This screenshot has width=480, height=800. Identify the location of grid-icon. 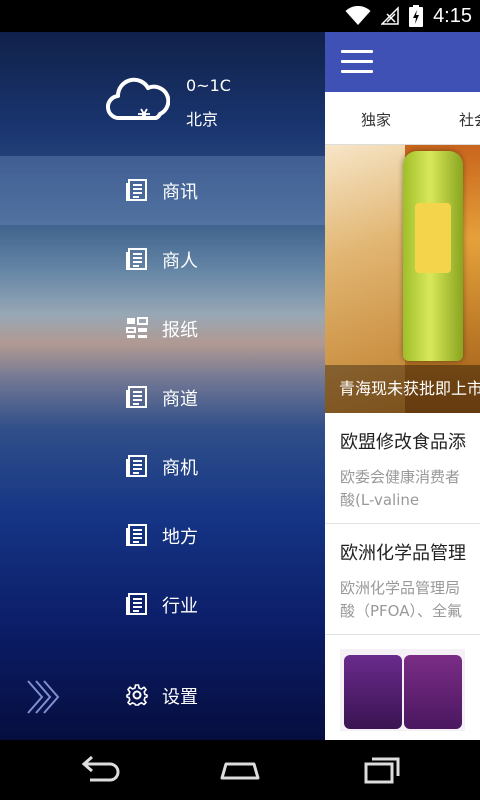
(137, 327).